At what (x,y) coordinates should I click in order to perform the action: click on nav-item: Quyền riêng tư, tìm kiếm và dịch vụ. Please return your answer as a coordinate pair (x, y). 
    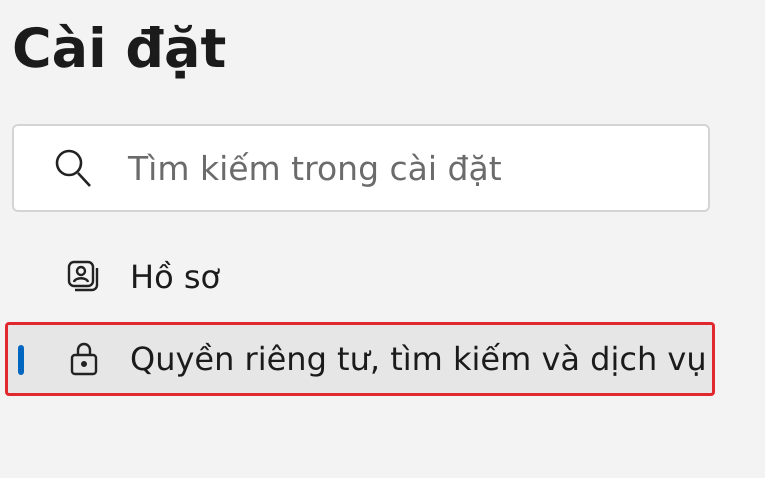
    Looking at the image, I should click on (360, 359).